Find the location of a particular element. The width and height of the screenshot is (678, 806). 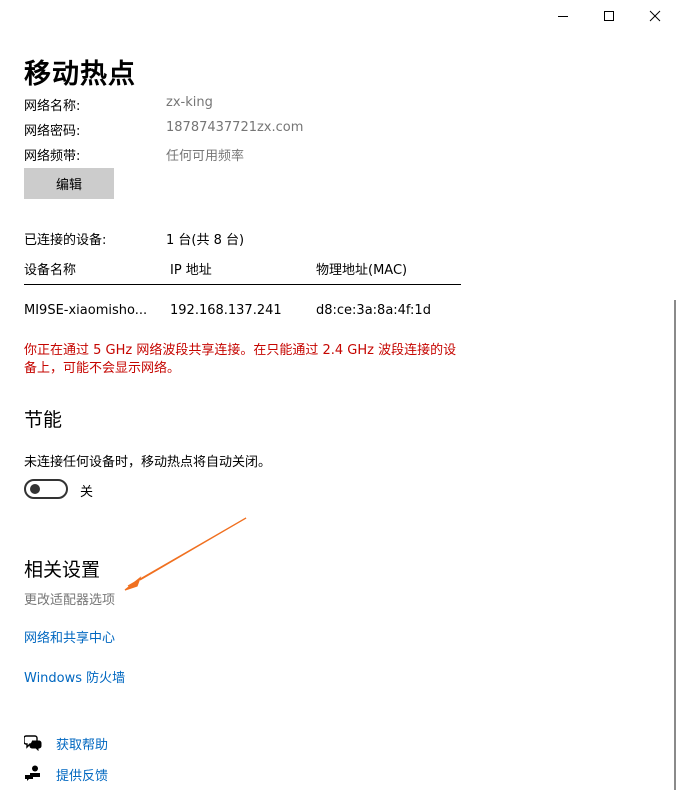

connected-devices-label: 已连接的设备: is located at coordinates (65, 240).